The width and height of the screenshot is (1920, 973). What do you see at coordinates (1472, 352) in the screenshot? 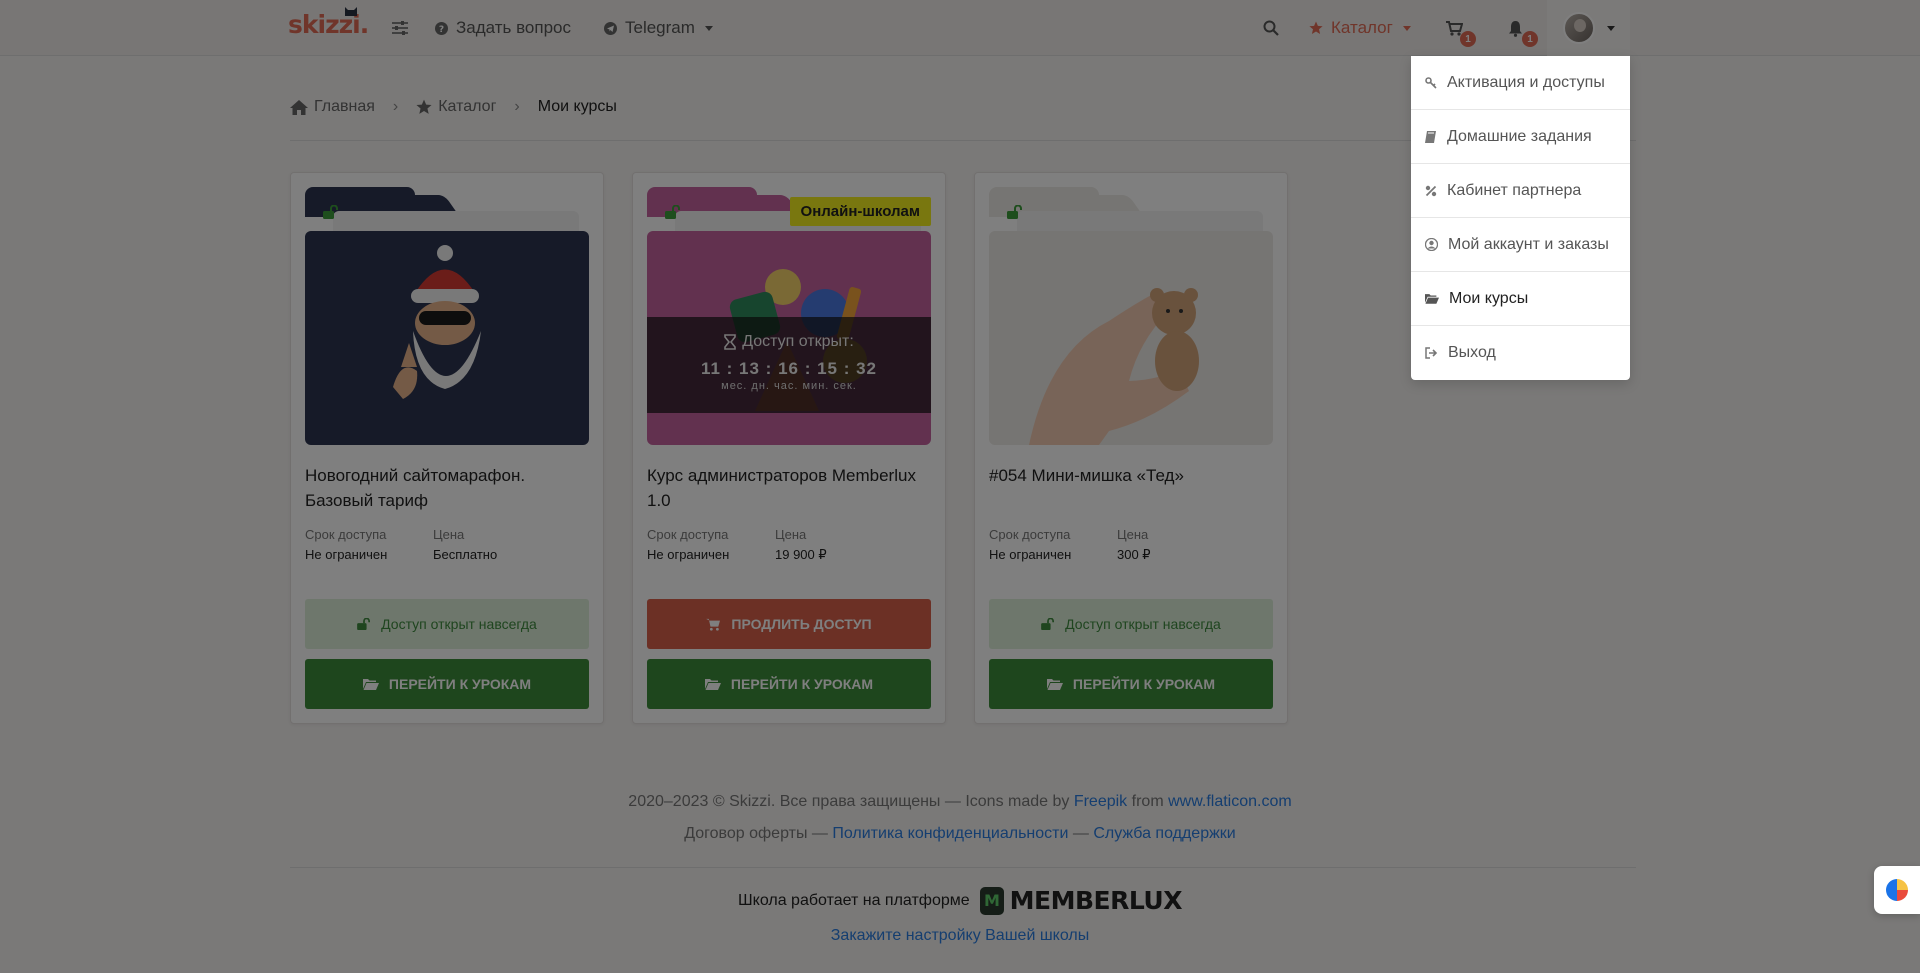
I see `menu-item-label: Выход` at bounding box center [1472, 352].